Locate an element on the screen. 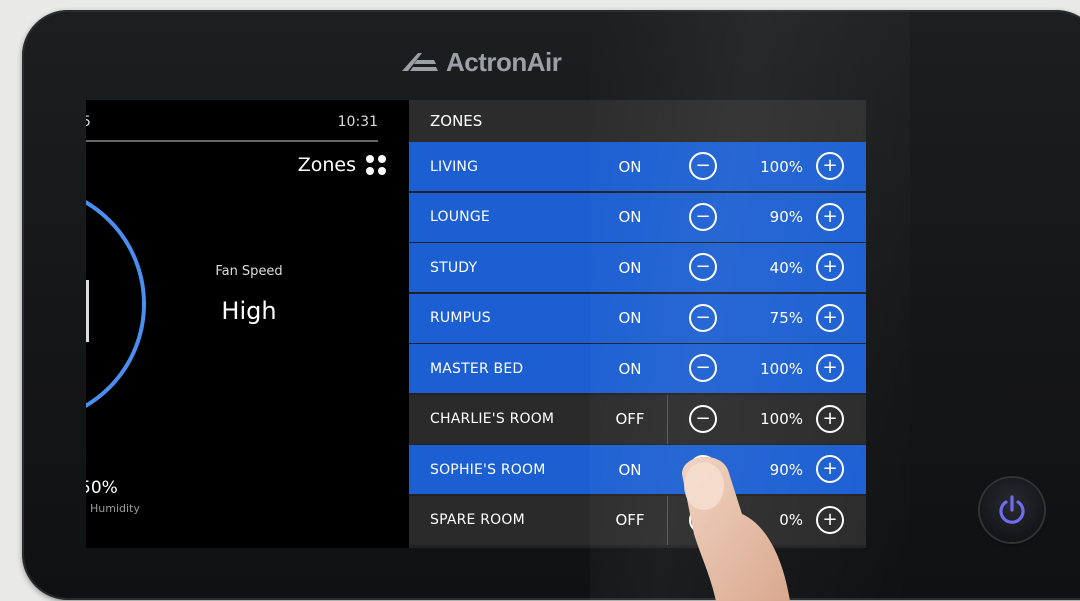 The image size is (1080, 601). zone-row-sophies-room: SOPHIE'S ROOM ON − 90% + is located at coordinates (637, 469).